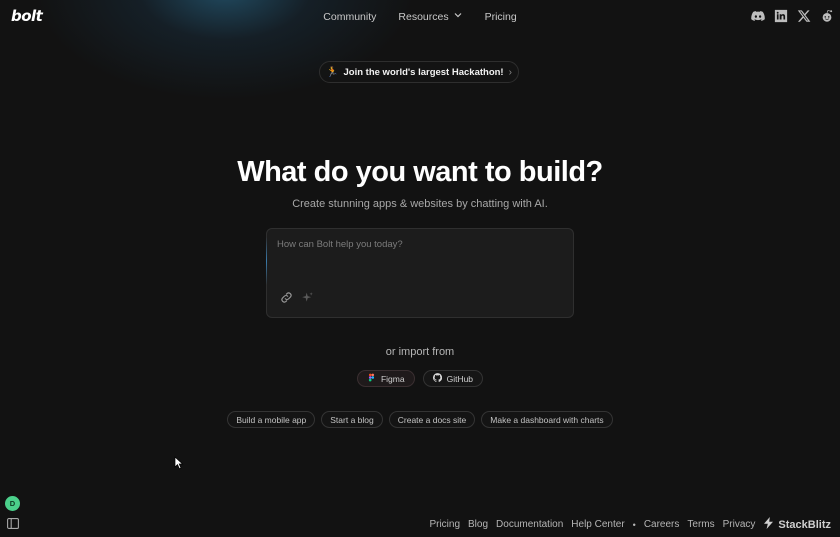 Image resolution: width=840 pixels, height=537 pixels. I want to click on hackathon-banner-text: Join the world's largest Hackathon!, so click(423, 72).